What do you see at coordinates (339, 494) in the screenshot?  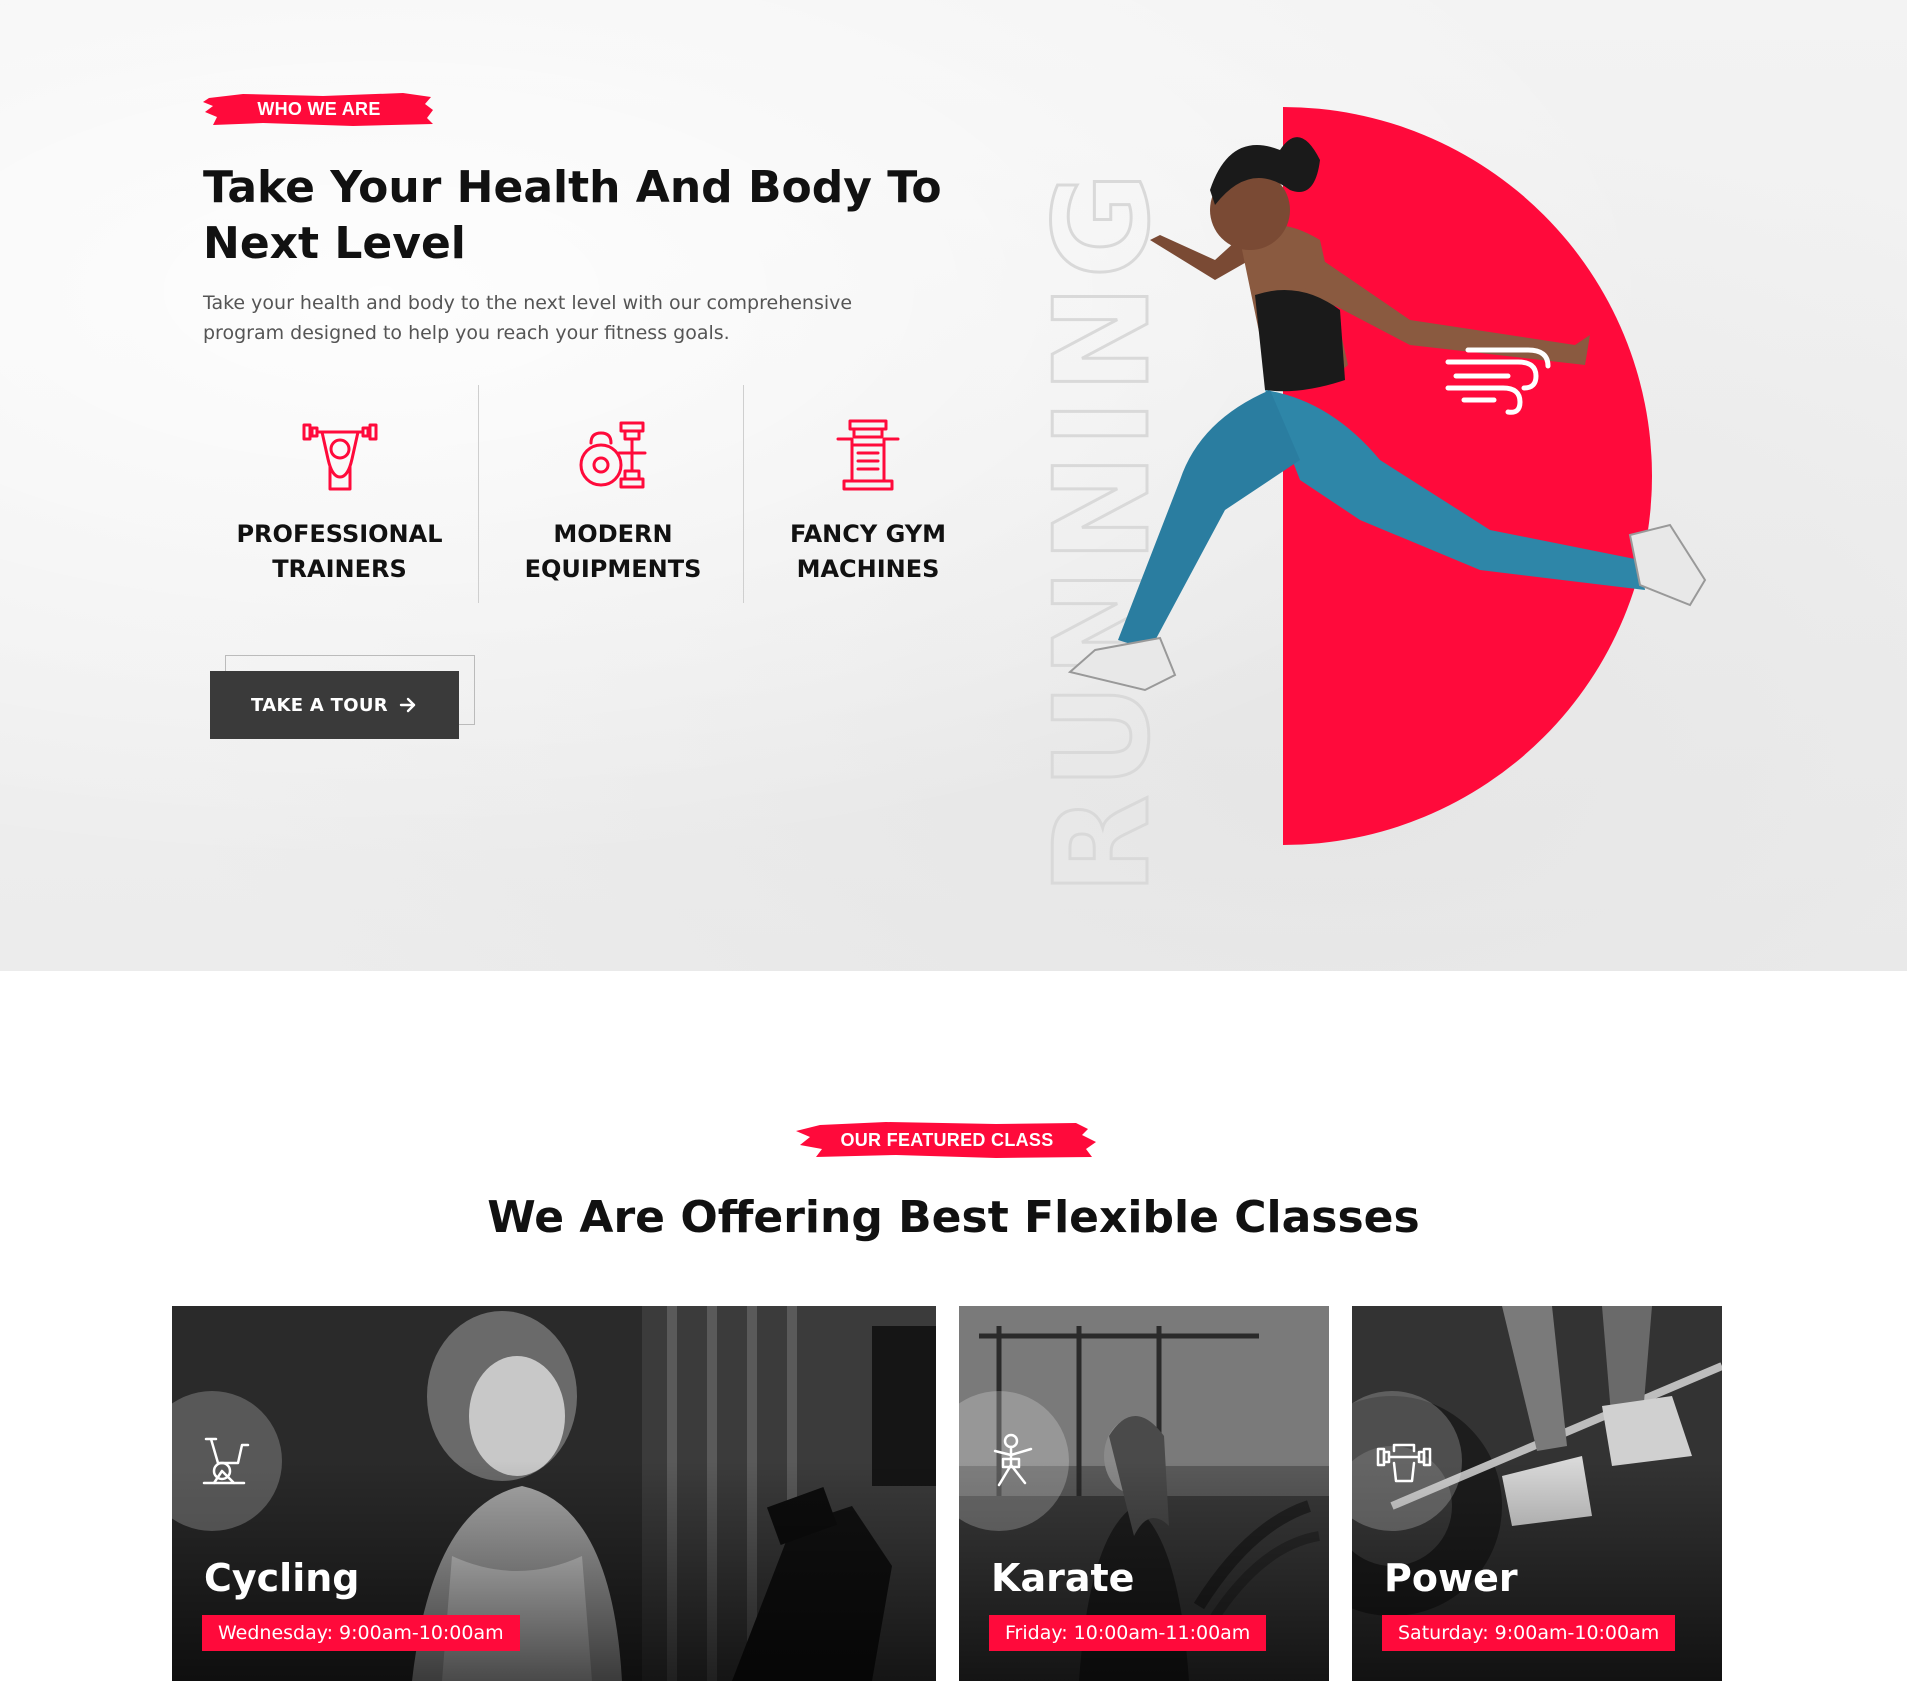 I see `feature-professional-trainers: PROFESSIONAL TRAINERS` at bounding box center [339, 494].